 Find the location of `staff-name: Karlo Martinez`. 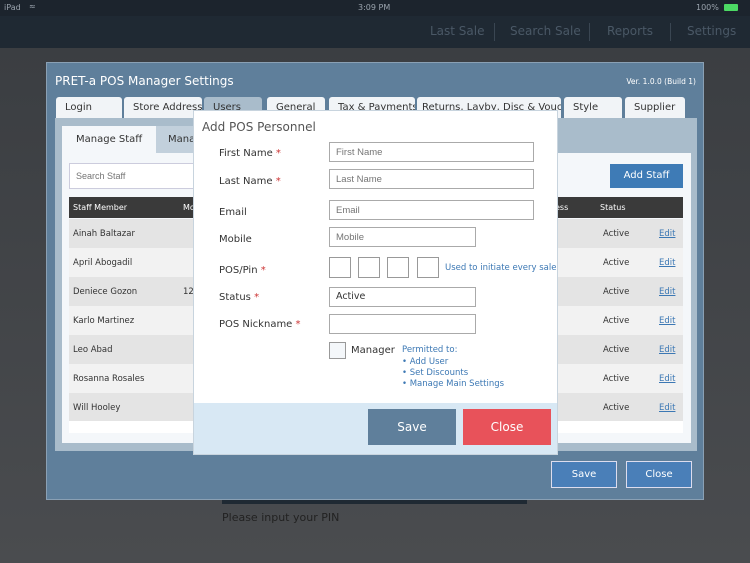

staff-name: Karlo Martinez is located at coordinates (104, 321).